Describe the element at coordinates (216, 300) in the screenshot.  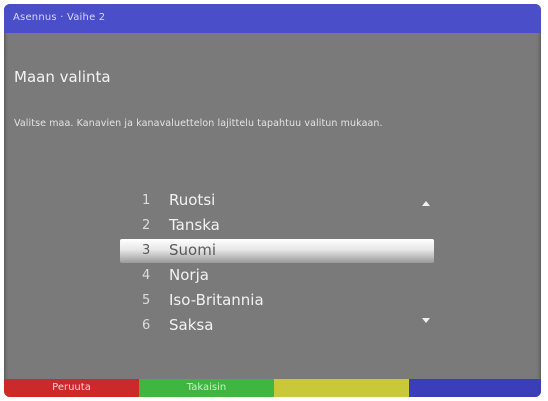
I see `item-name: Iso-Britannia` at that location.